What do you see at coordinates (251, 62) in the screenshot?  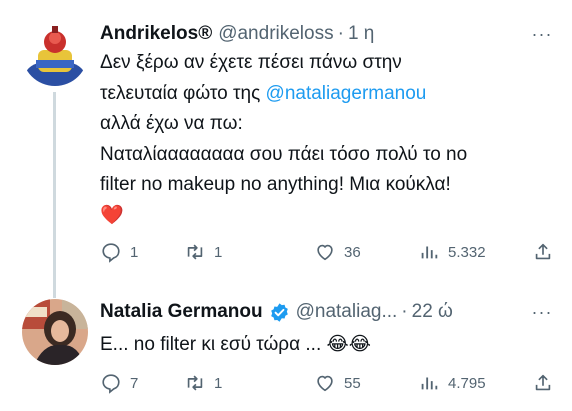 I see `text-line: Δεν ξέρω αν έχετε πέσει πάνω στην` at bounding box center [251, 62].